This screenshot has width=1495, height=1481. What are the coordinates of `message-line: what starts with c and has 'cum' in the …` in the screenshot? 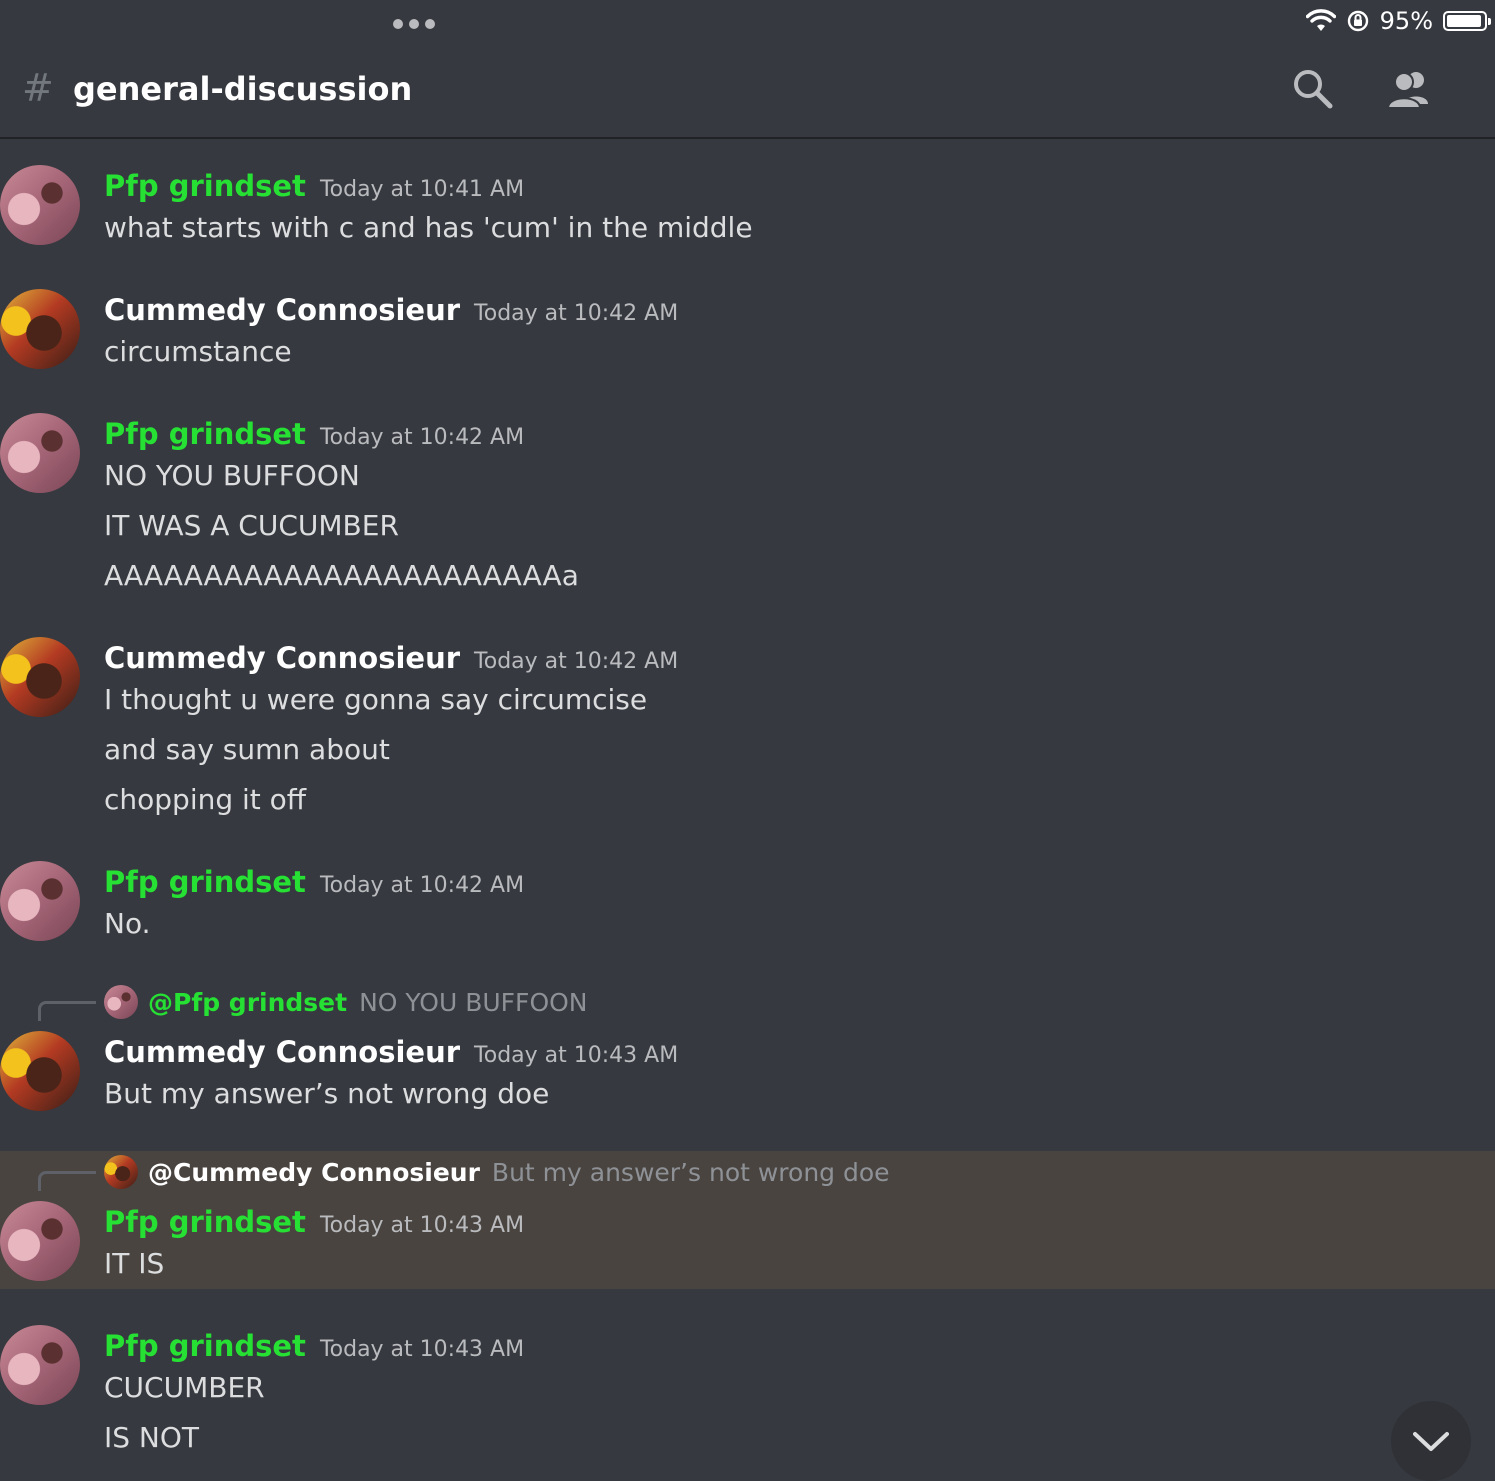 It's located at (428, 227).